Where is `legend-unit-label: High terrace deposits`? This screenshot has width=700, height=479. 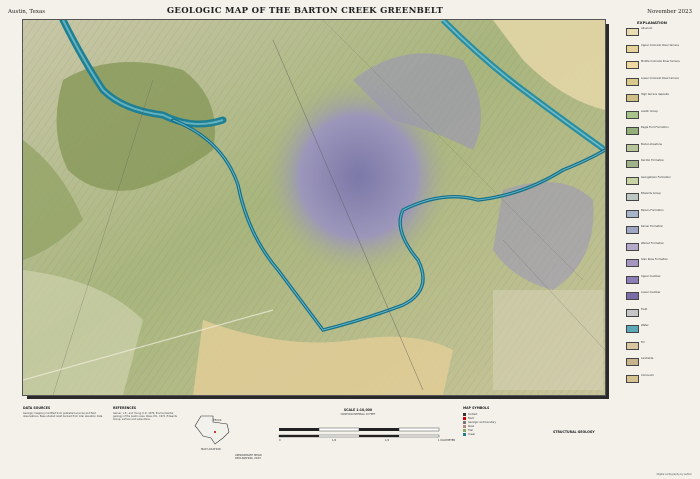
legend-unit-label: High terrace deposits is located at coordinates (655, 94).